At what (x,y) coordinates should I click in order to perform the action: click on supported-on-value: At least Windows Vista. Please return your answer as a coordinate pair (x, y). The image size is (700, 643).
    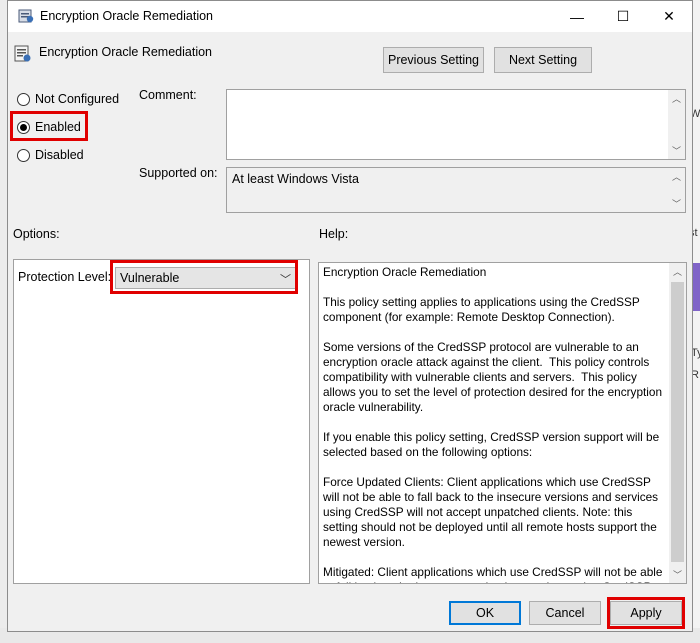
    Looking at the image, I should click on (295, 179).